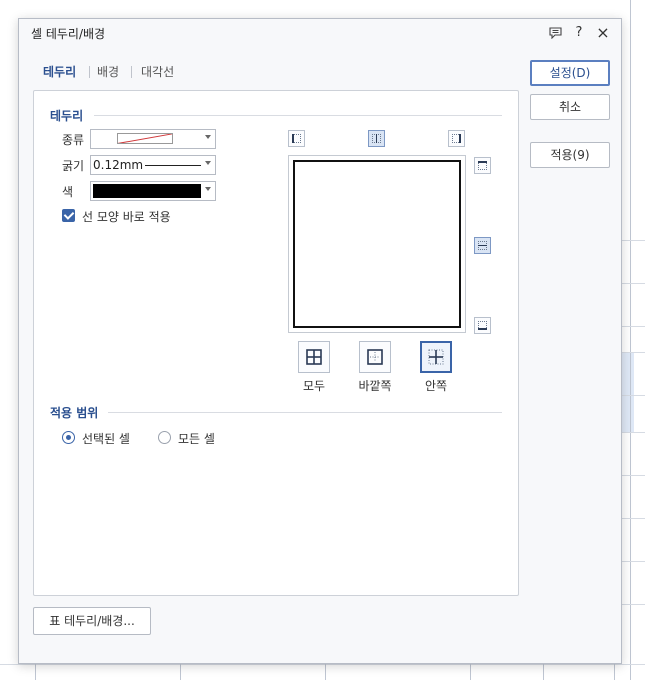  I want to click on color-swatch, so click(147, 191).